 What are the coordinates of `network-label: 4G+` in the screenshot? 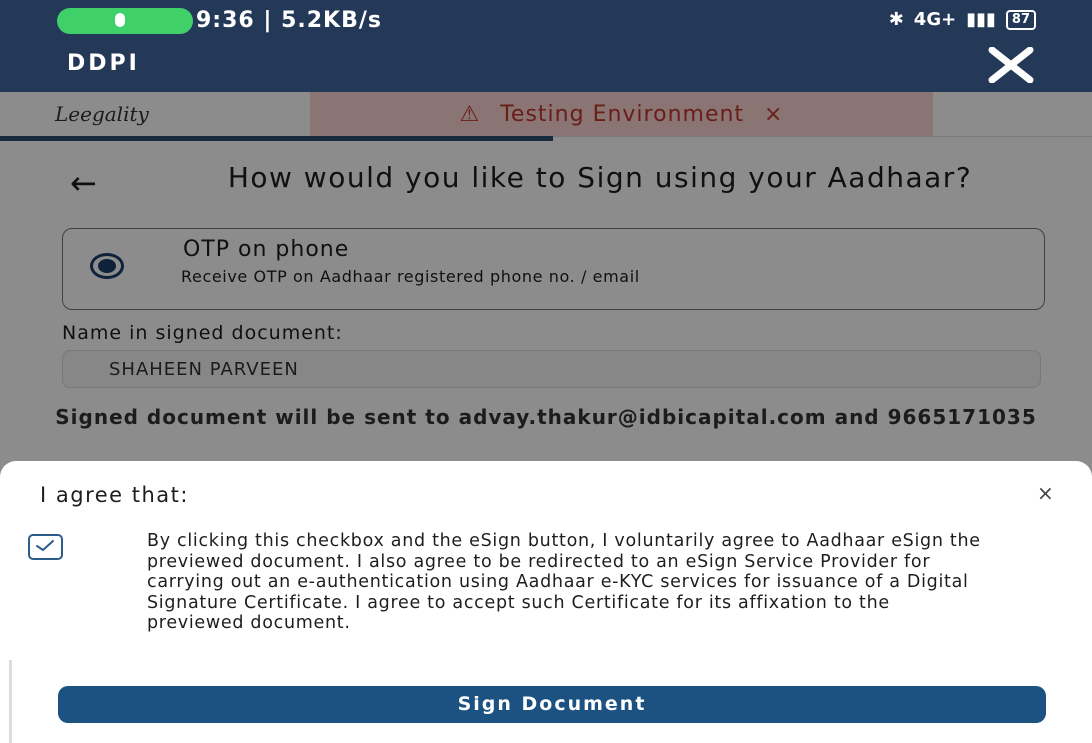 It's located at (935, 19).